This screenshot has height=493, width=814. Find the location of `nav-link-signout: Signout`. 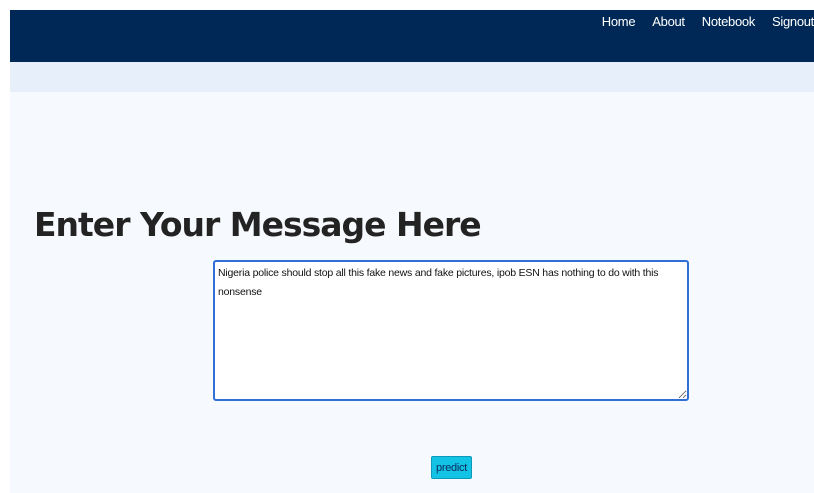

nav-link-signout: Signout is located at coordinates (793, 21).